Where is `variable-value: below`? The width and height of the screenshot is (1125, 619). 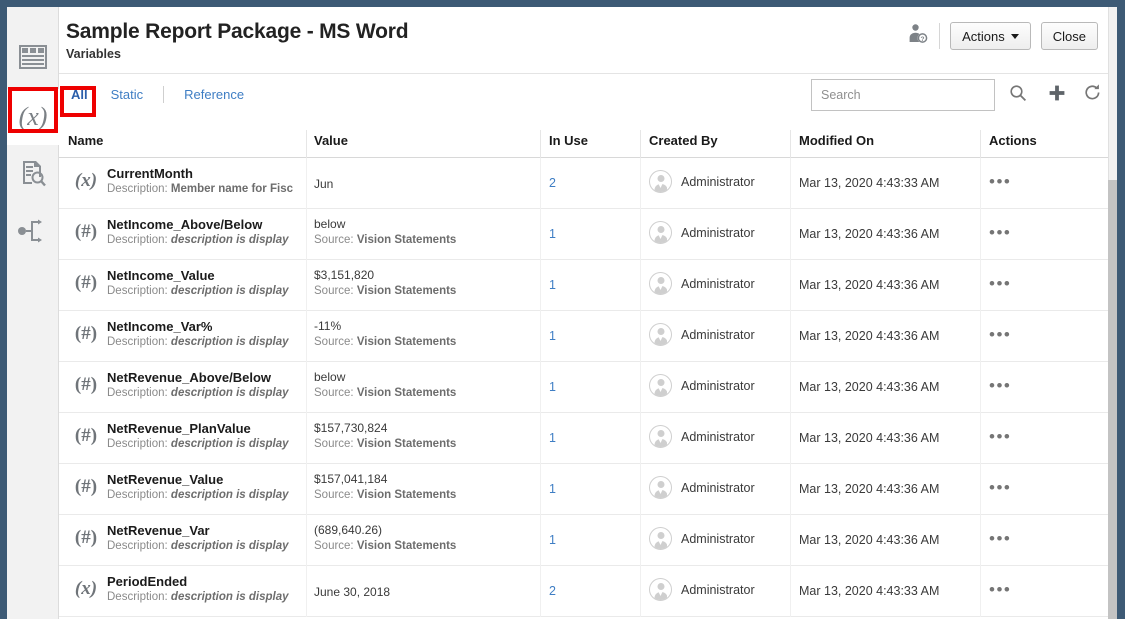
variable-value: below is located at coordinates (330, 224).